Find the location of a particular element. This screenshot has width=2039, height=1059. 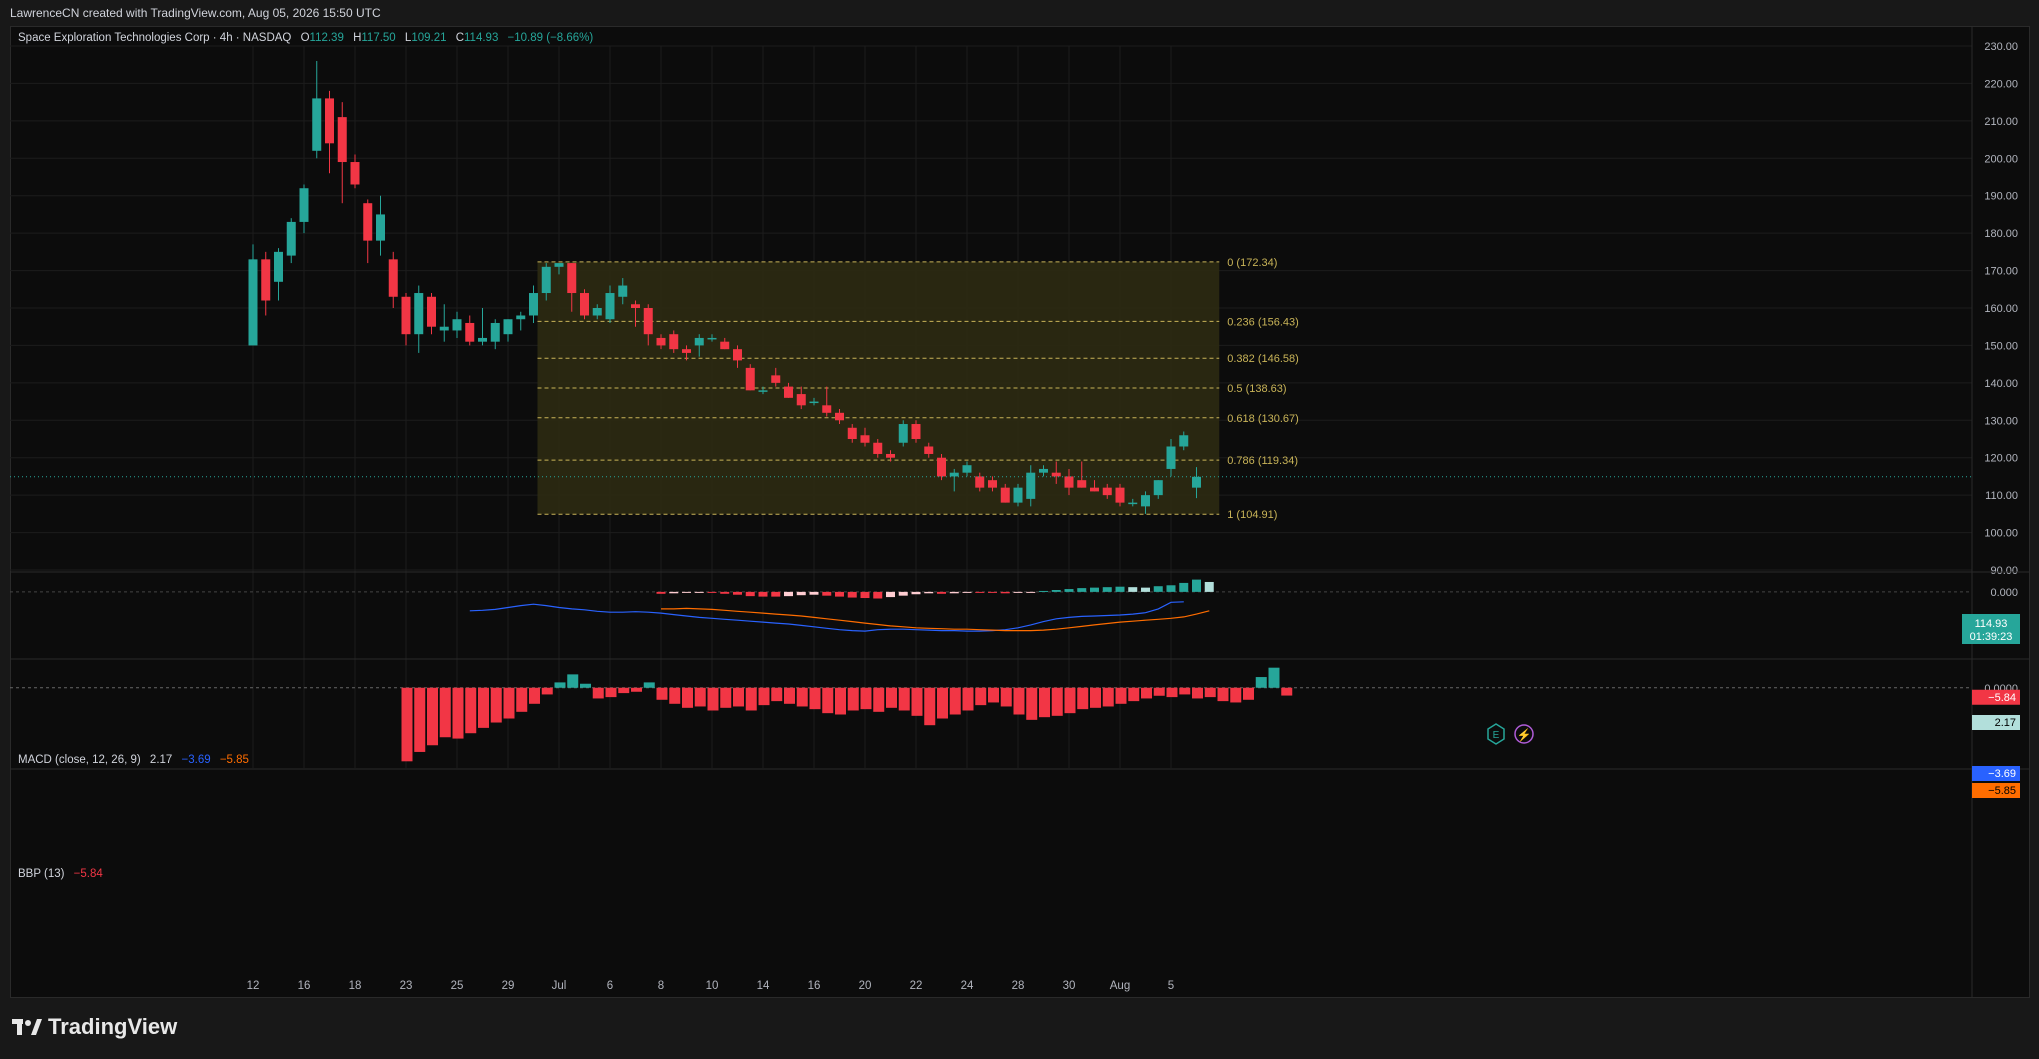

bbp-axis-badge-label: −5.84 is located at coordinates (2002, 698).